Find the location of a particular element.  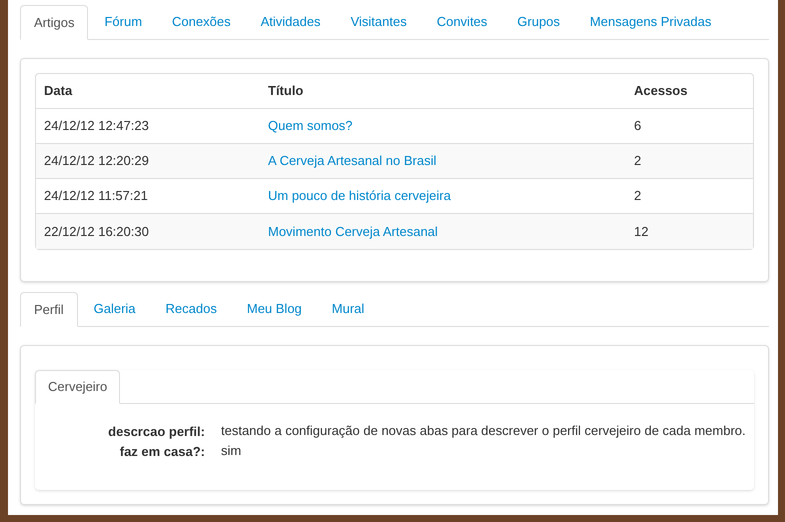

tab: Mural is located at coordinates (348, 309).